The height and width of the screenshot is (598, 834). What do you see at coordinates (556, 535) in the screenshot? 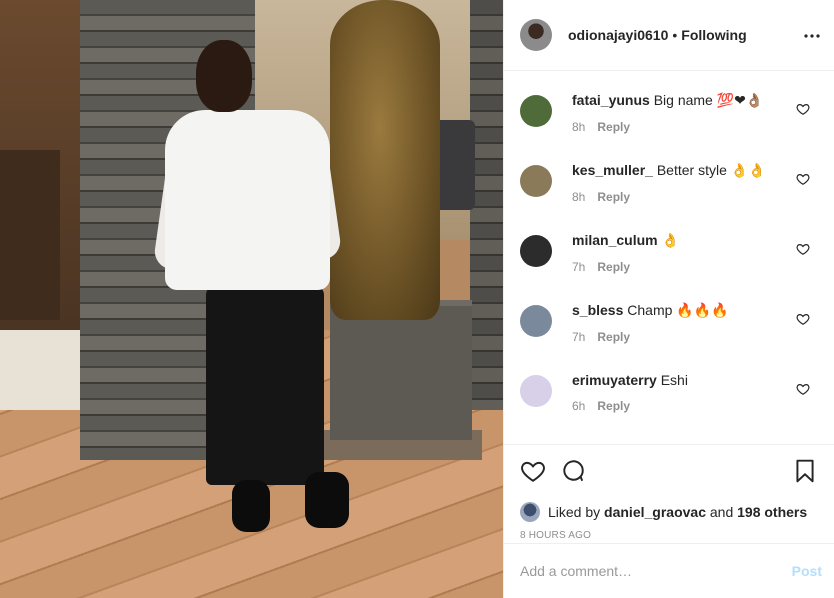
I see `post-timestamp: 8 HOURS AGO` at bounding box center [556, 535].